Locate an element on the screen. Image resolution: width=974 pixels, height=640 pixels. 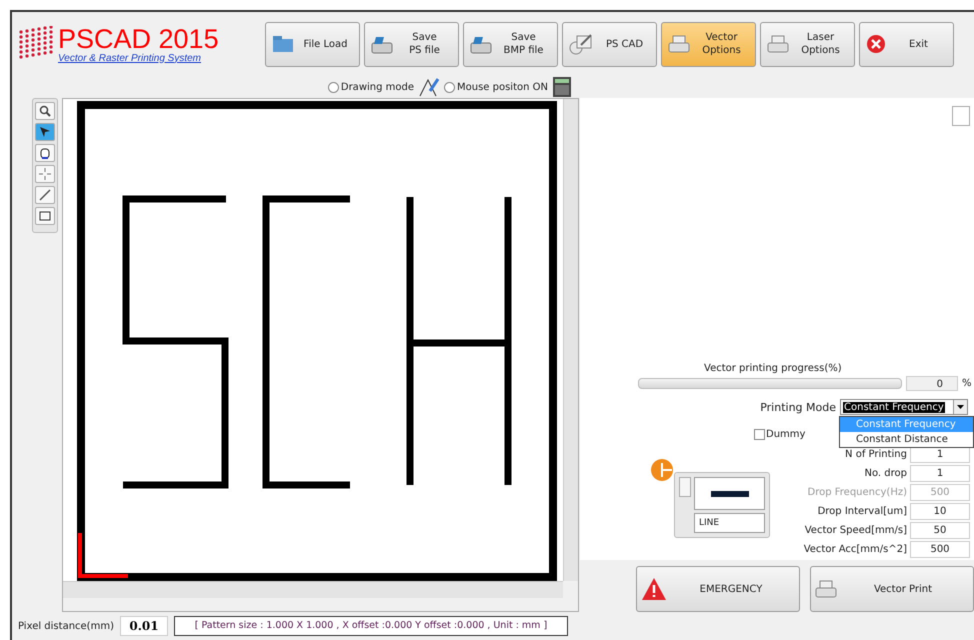
parameter-field: 50 is located at coordinates (940, 530).